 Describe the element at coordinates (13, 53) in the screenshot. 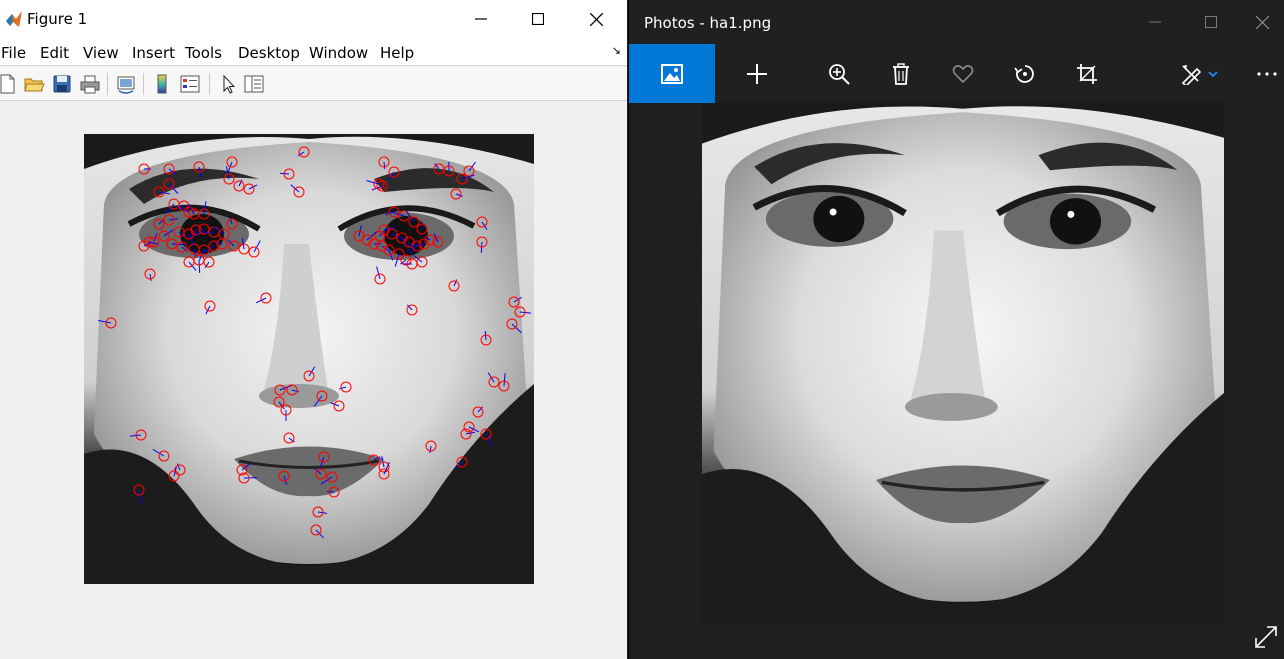

I see `menu-file: File` at that location.